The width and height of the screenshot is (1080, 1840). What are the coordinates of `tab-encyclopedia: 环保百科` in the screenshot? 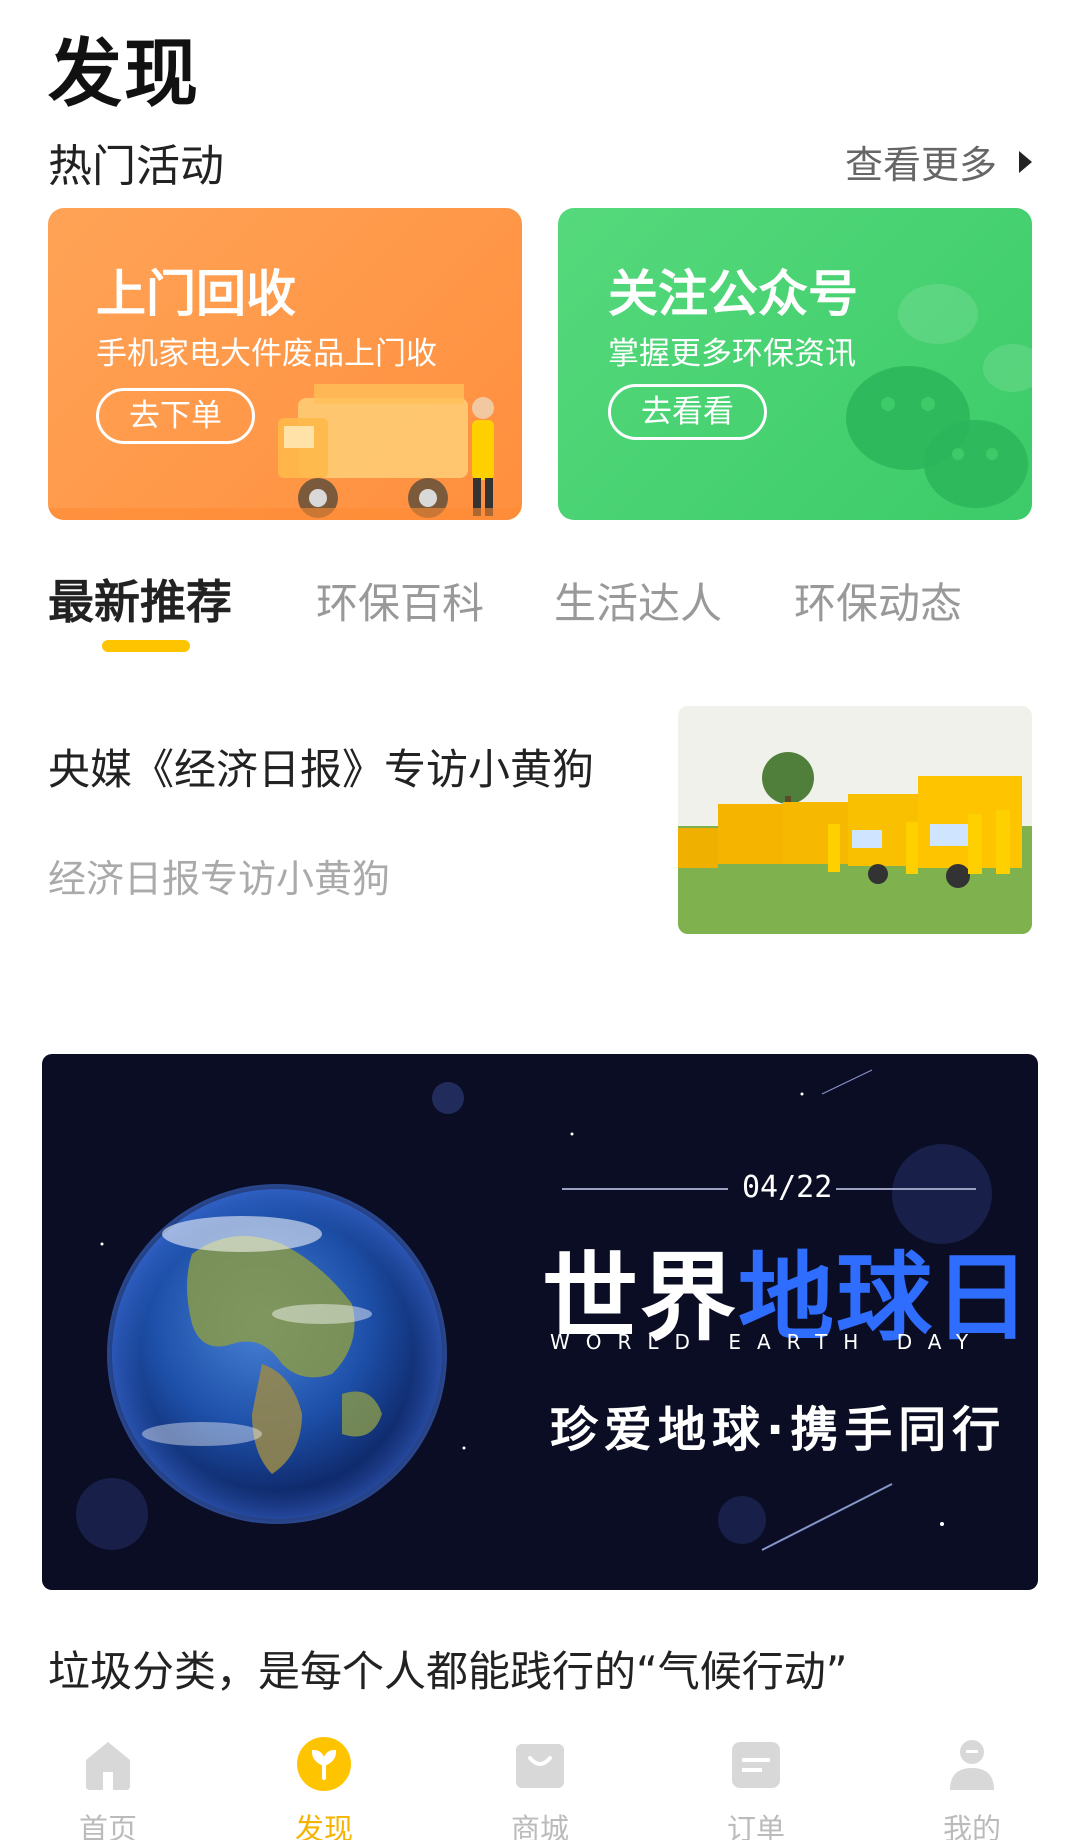 It's located at (400, 600).